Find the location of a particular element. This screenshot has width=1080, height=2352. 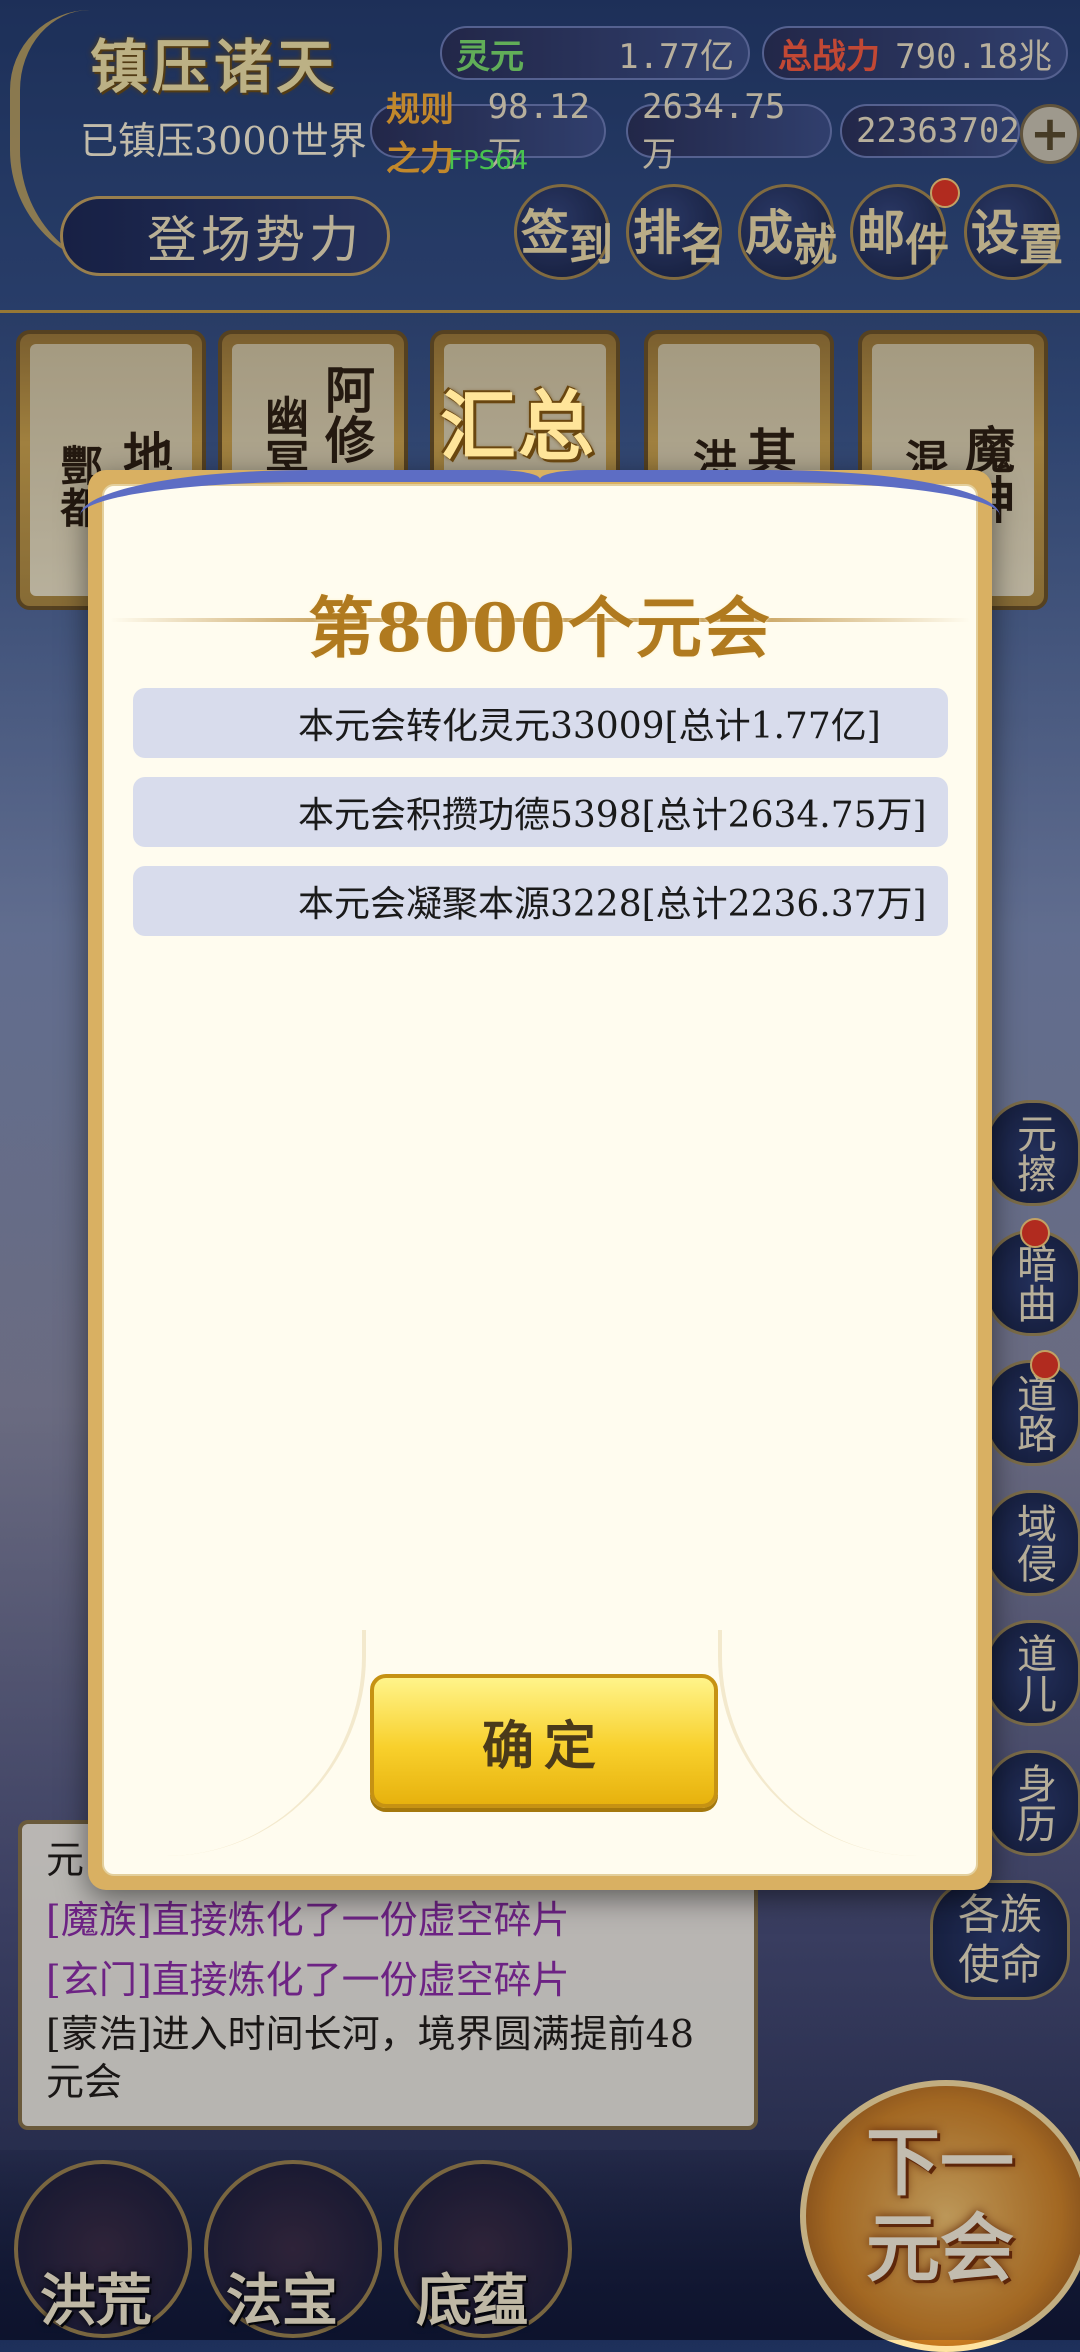

summary-row: 本元会凝聚本源3228[总计2236.37万] is located at coordinates (540, 901).